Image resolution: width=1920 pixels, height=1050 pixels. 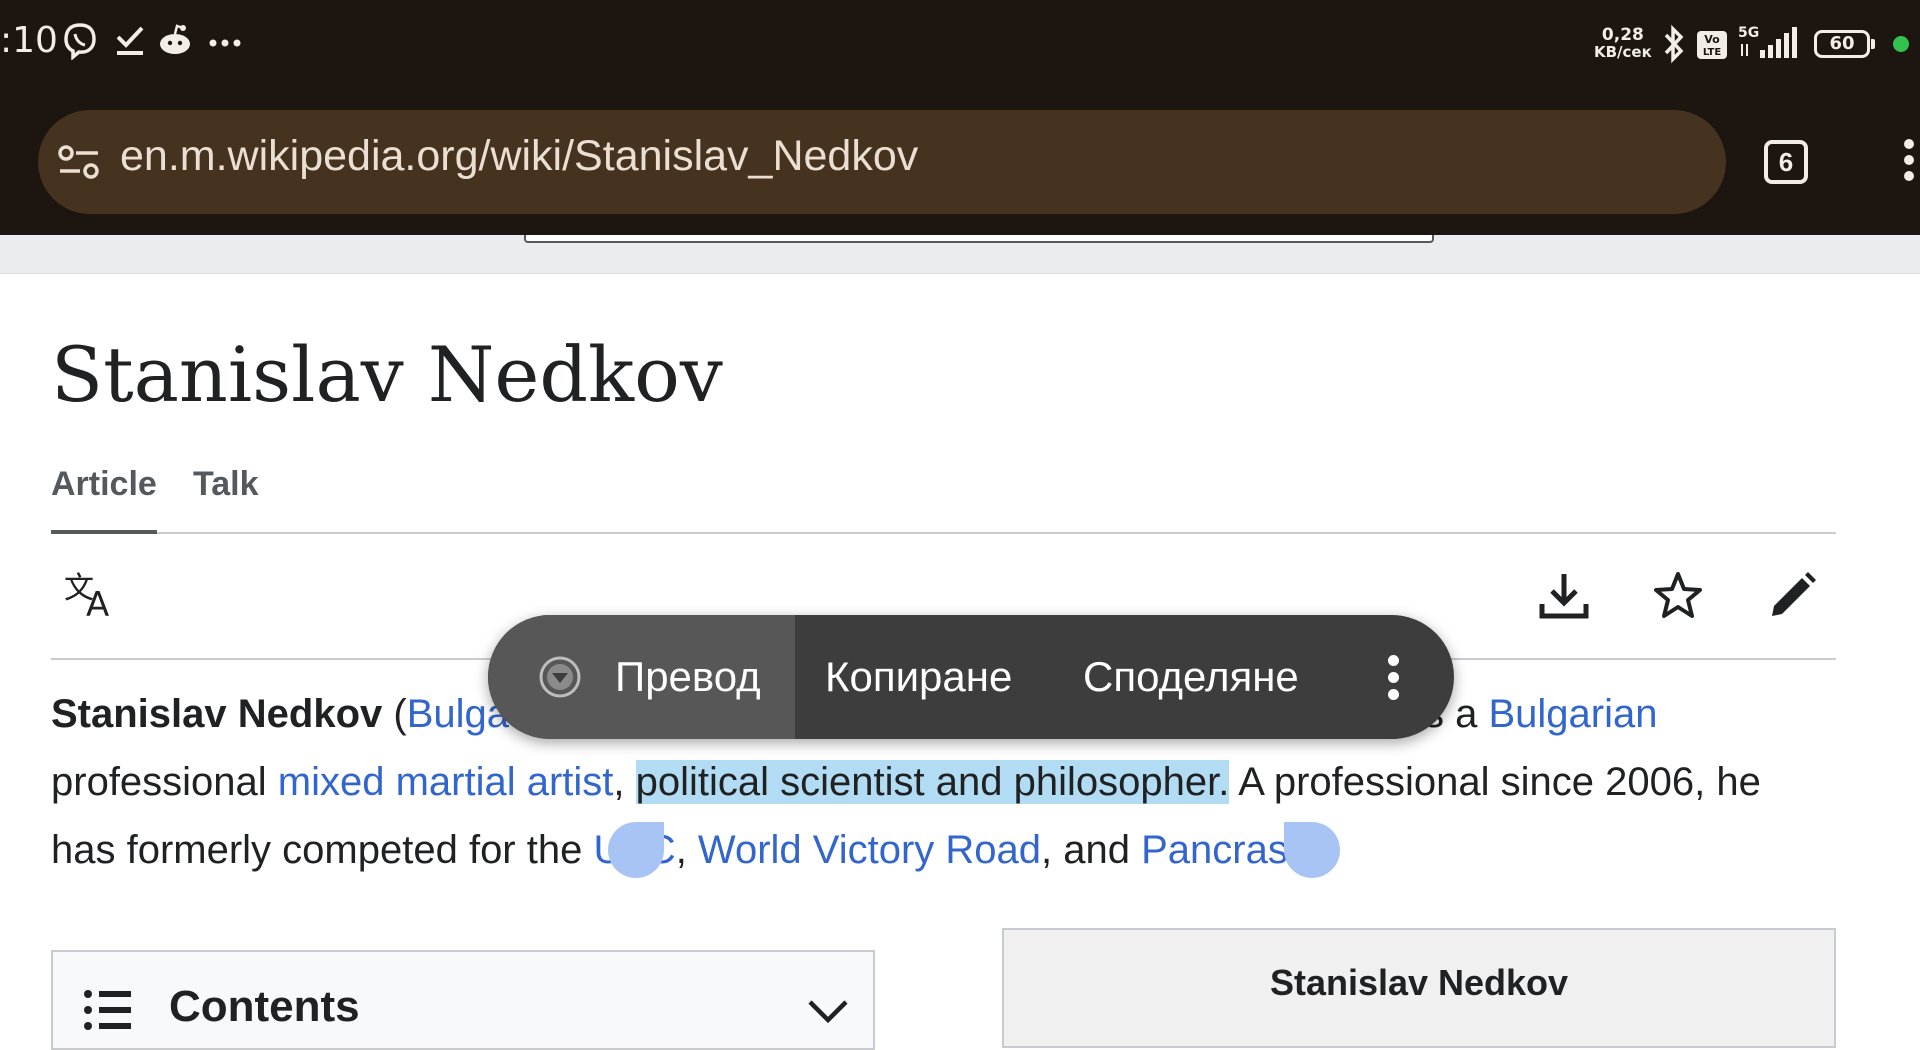 I want to click on network-speed: 0,28 KB/сек, so click(x=1623, y=44).